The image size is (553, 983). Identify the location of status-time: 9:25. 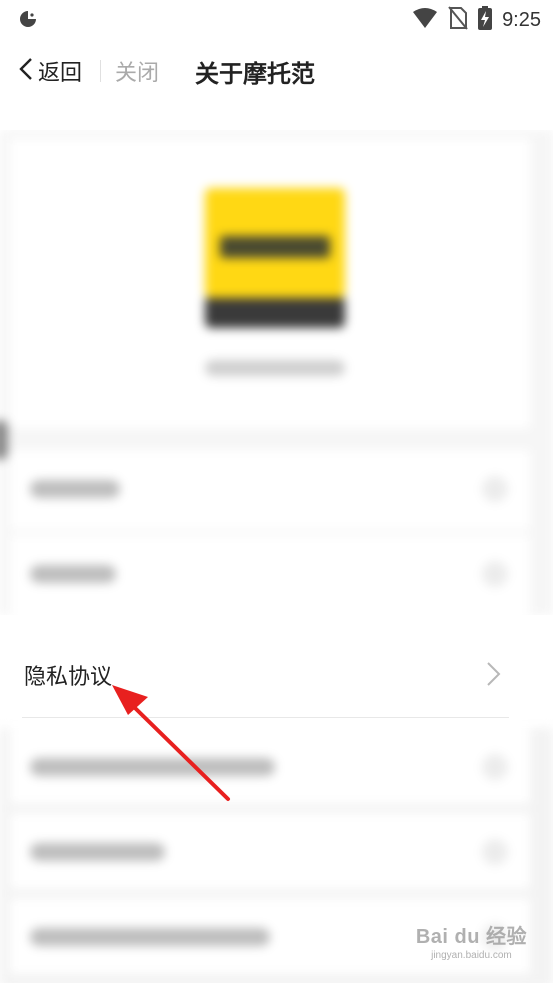
(521, 19).